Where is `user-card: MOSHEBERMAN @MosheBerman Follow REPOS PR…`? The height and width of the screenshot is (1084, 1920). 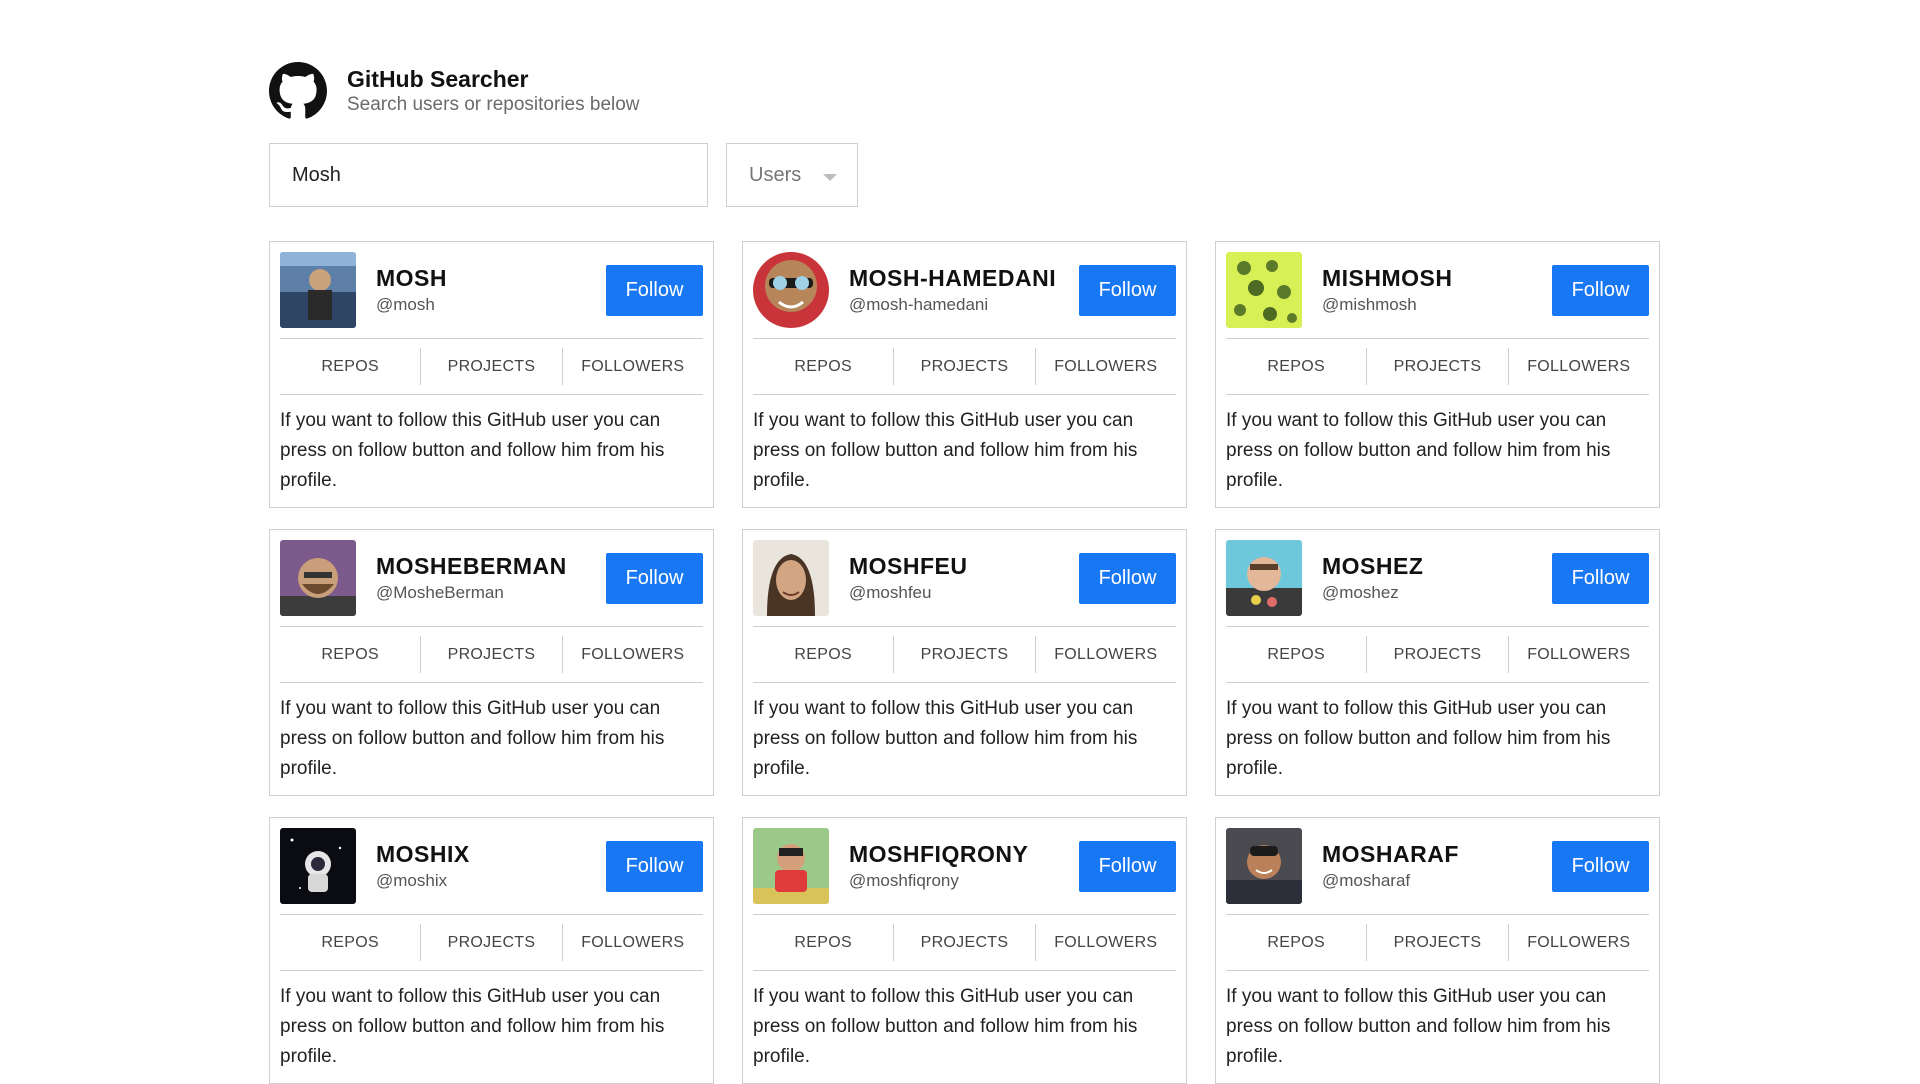
user-card: MOSHEBERMAN @MosheBerman Follow REPOS PR… is located at coordinates (491, 662).